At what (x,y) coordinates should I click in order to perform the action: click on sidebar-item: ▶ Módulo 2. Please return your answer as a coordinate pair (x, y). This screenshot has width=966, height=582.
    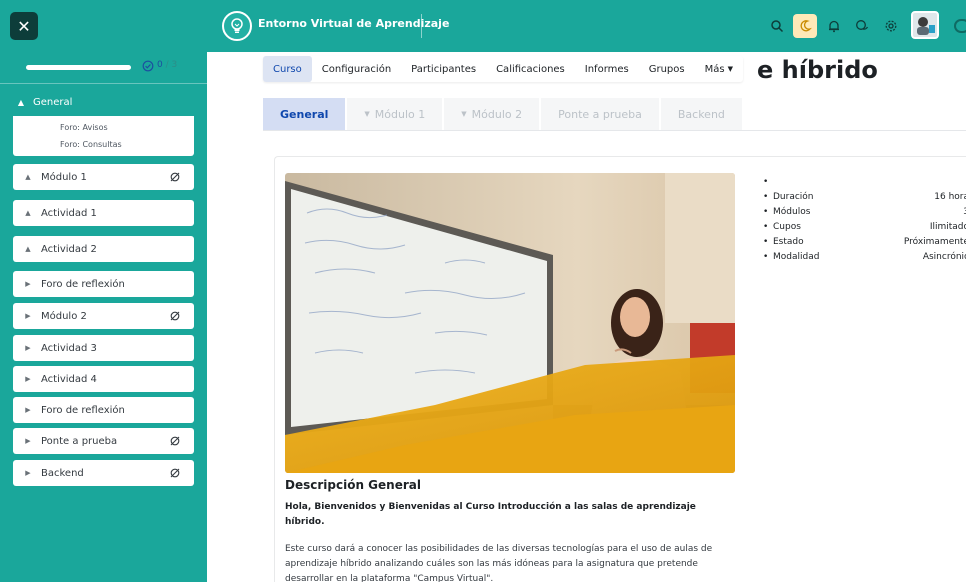
    Looking at the image, I should click on (103, 316).